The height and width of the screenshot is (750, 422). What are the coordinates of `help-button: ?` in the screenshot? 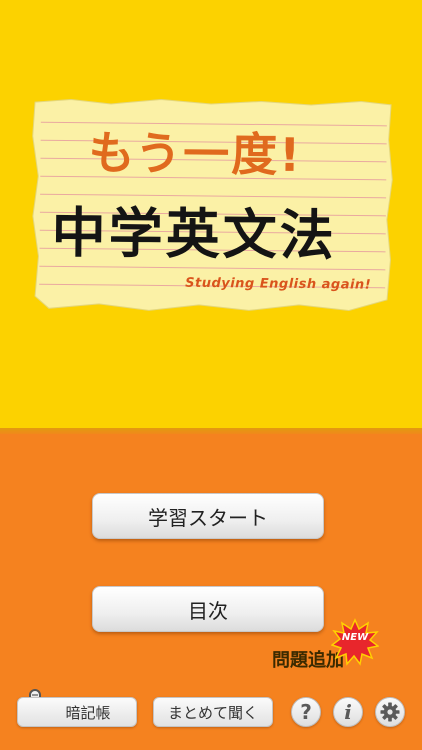 It's located at (306, 712).